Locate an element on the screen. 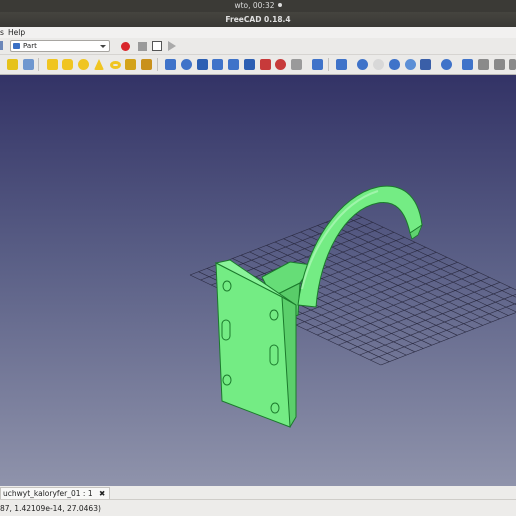  new-document-icon is located at coordinates (12, 64).